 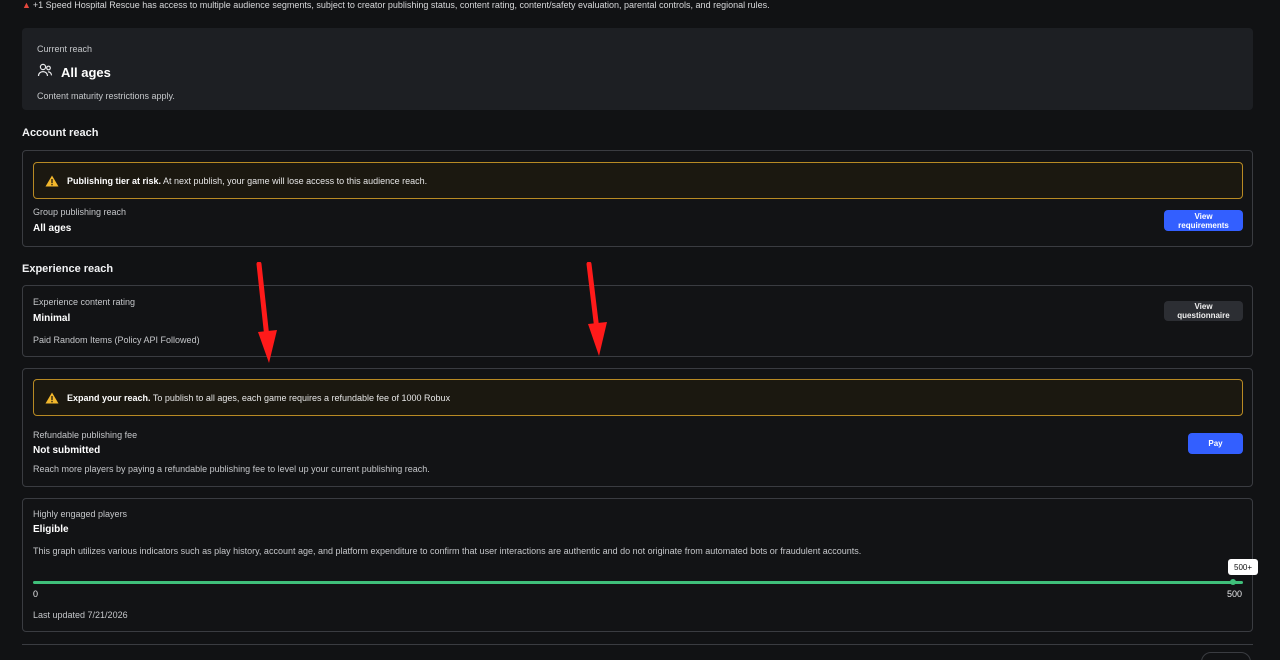 What do you see at coordinates (637, 652) in the screenshot?
I see `next-section-divider` at bounding box center [637, 652].